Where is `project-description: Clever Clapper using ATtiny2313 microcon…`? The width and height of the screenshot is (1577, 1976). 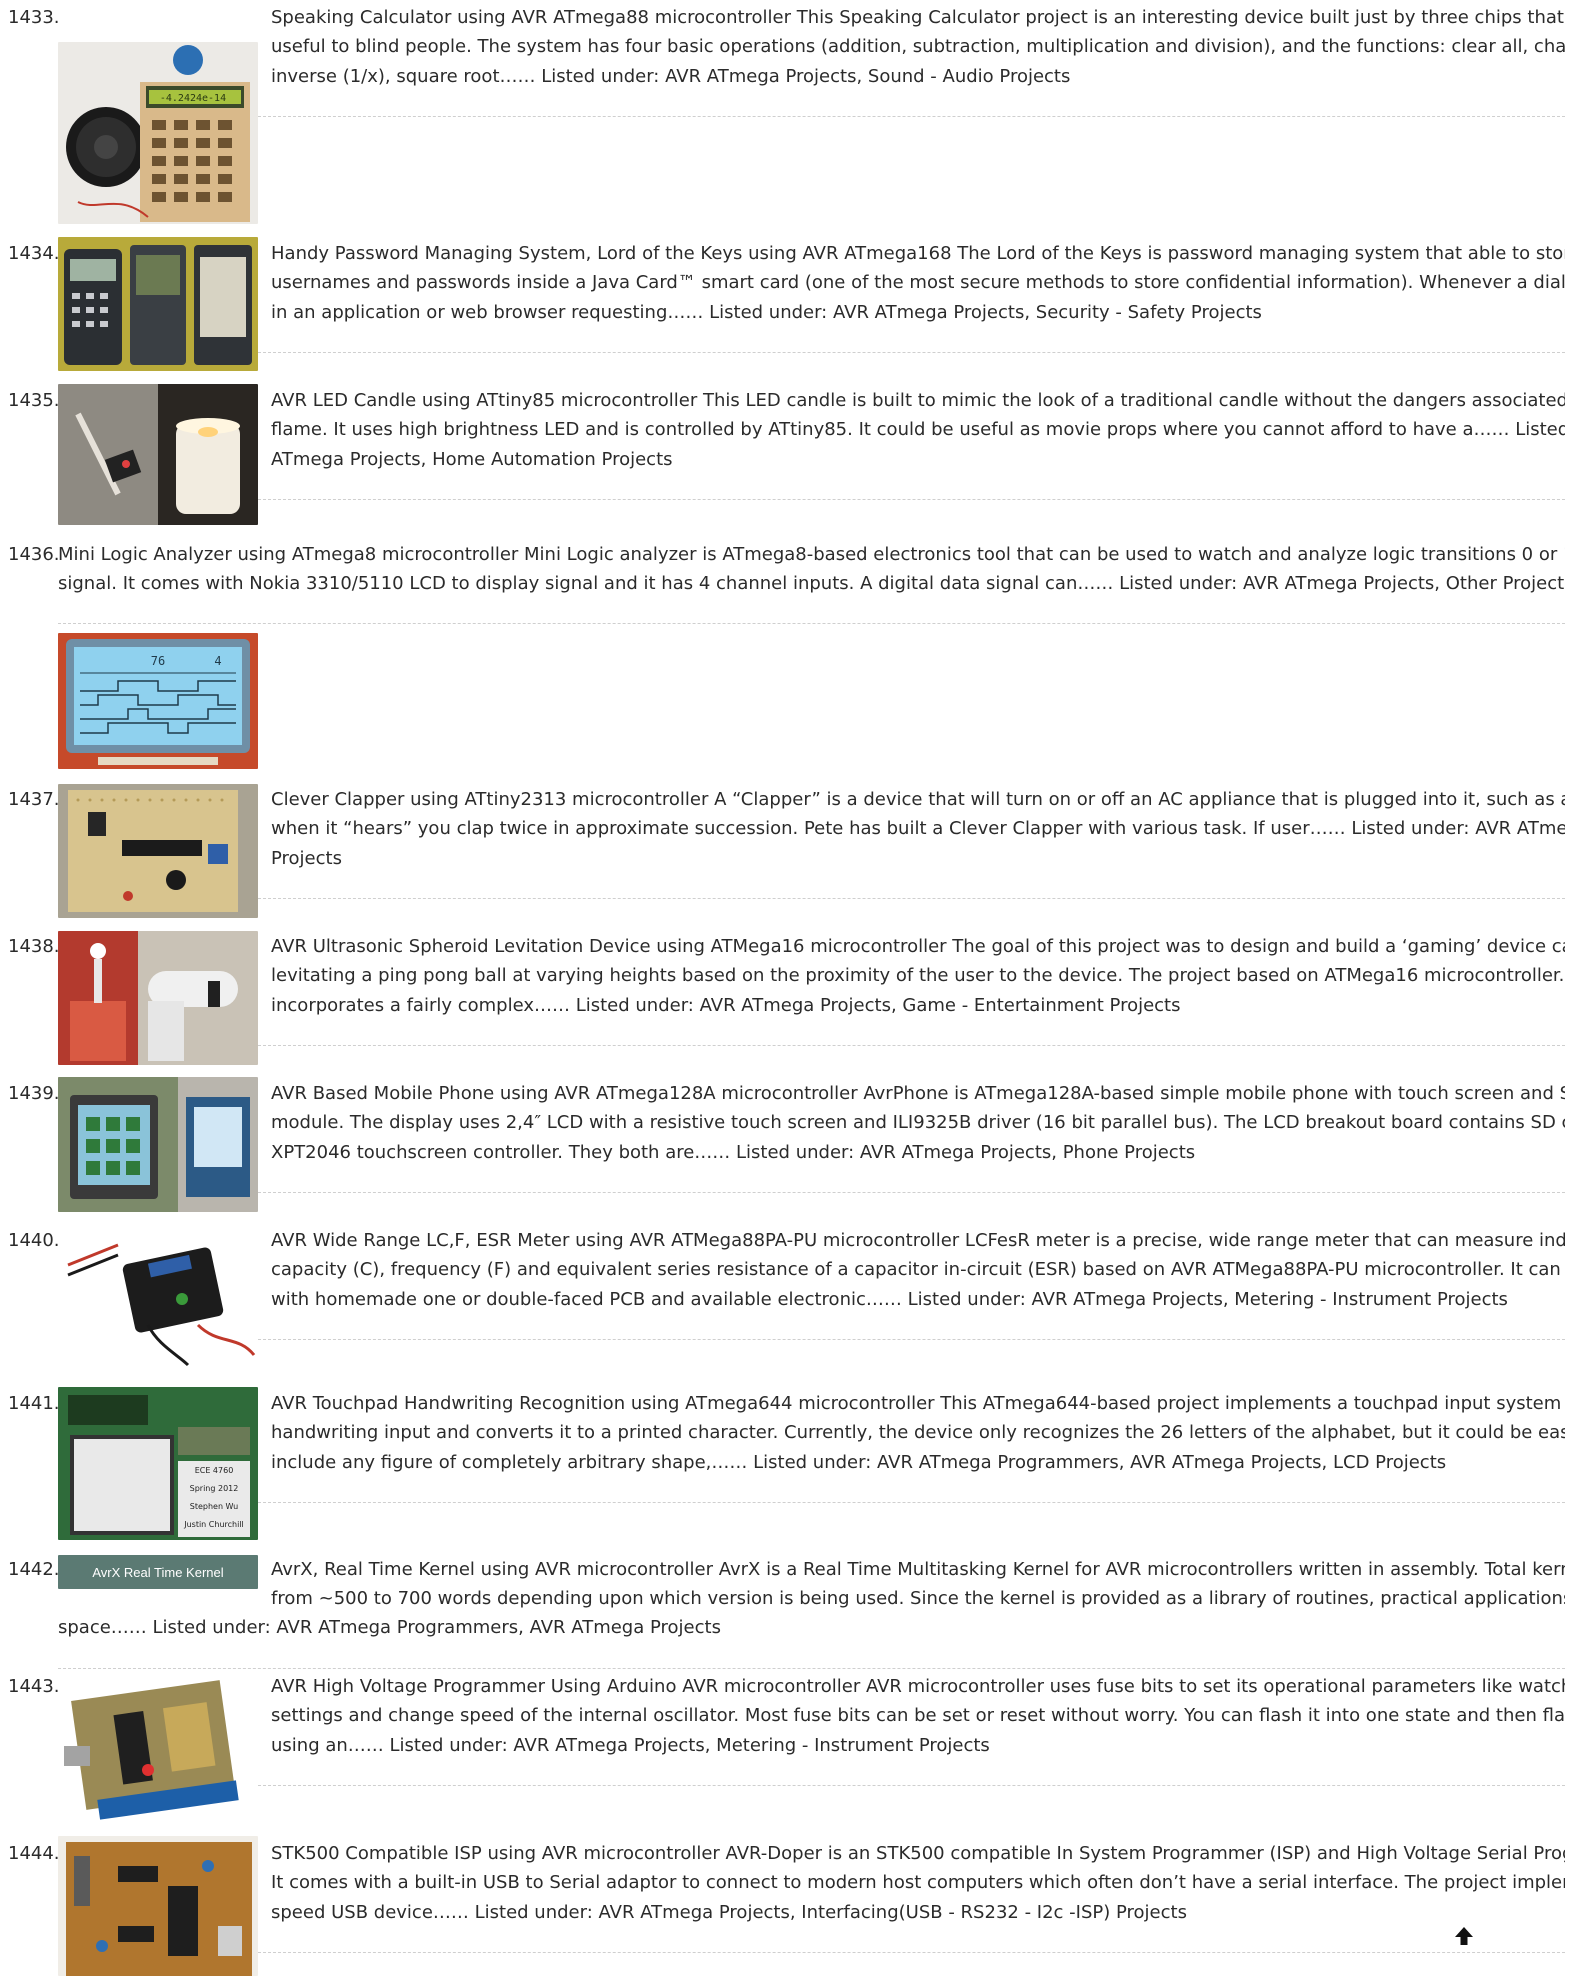 project-description: Clever Clapper using ATtiny2313 microcon… is located at coordinates (918, 829).